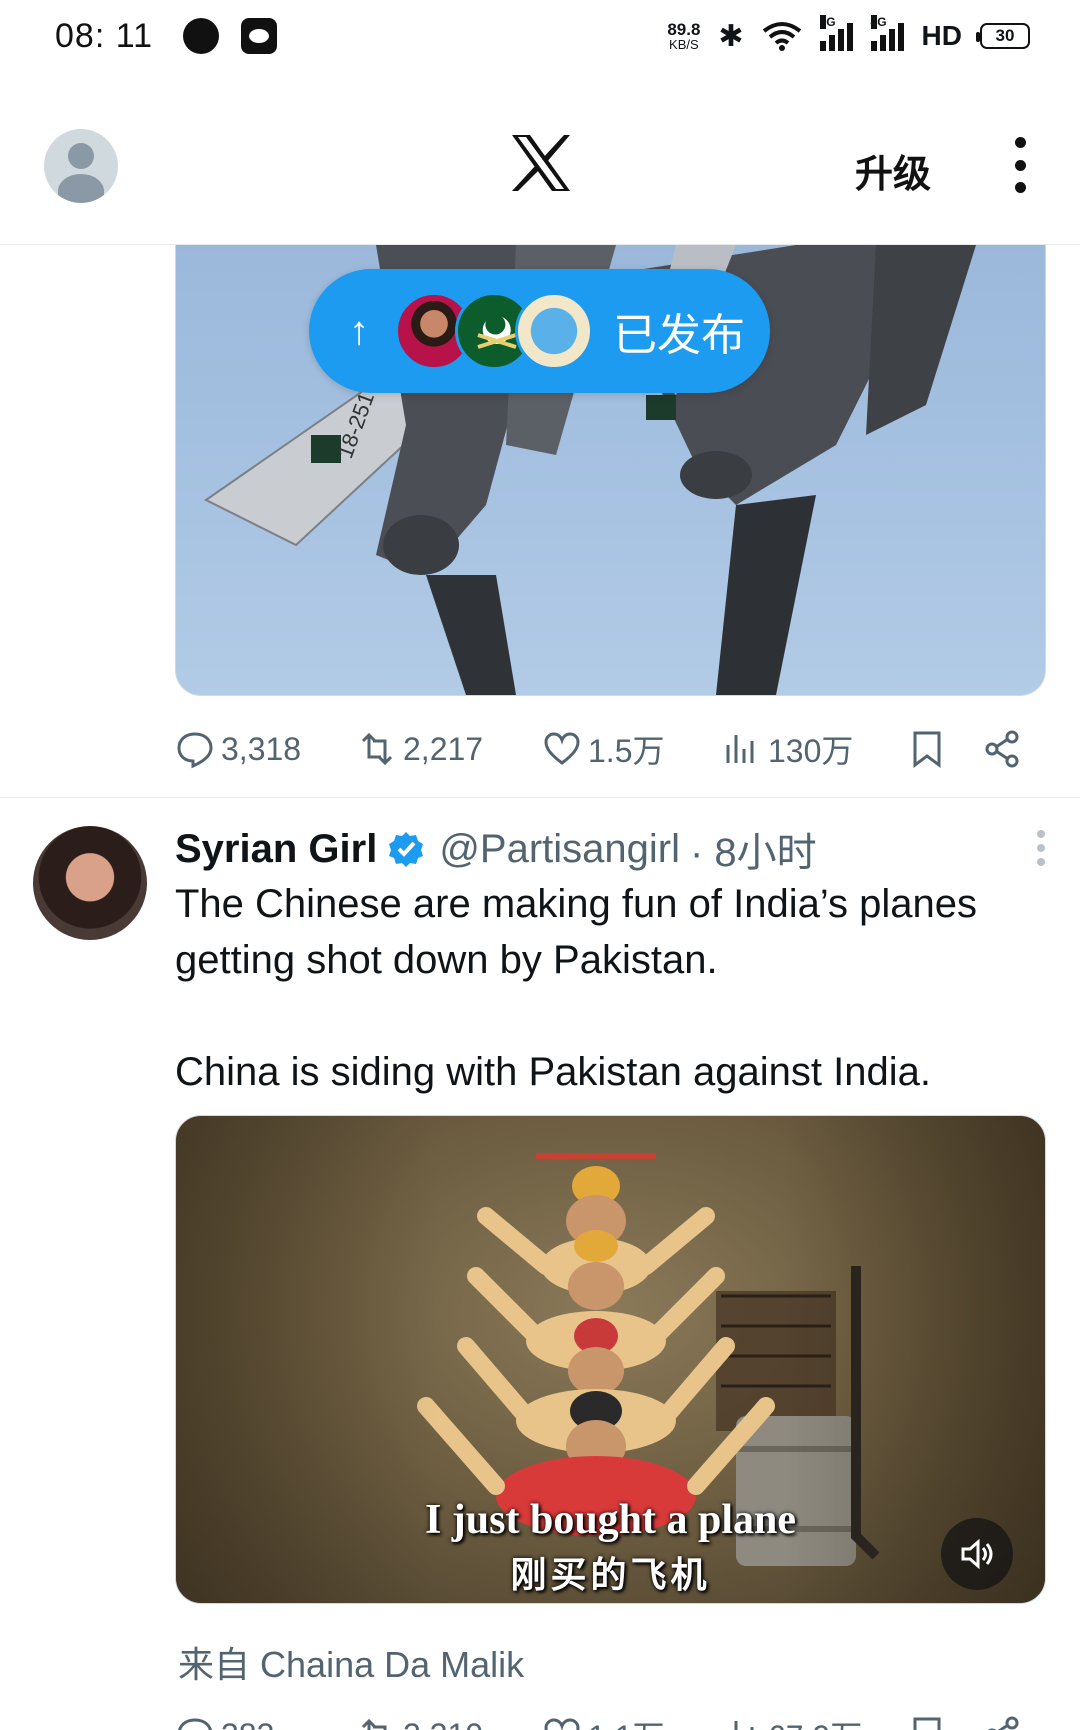 The image size is (1080, 1730). What do you see at coordinates (259, 36) in the screenshot?
I see `weibo-icon` at bounding box center [259, 36].